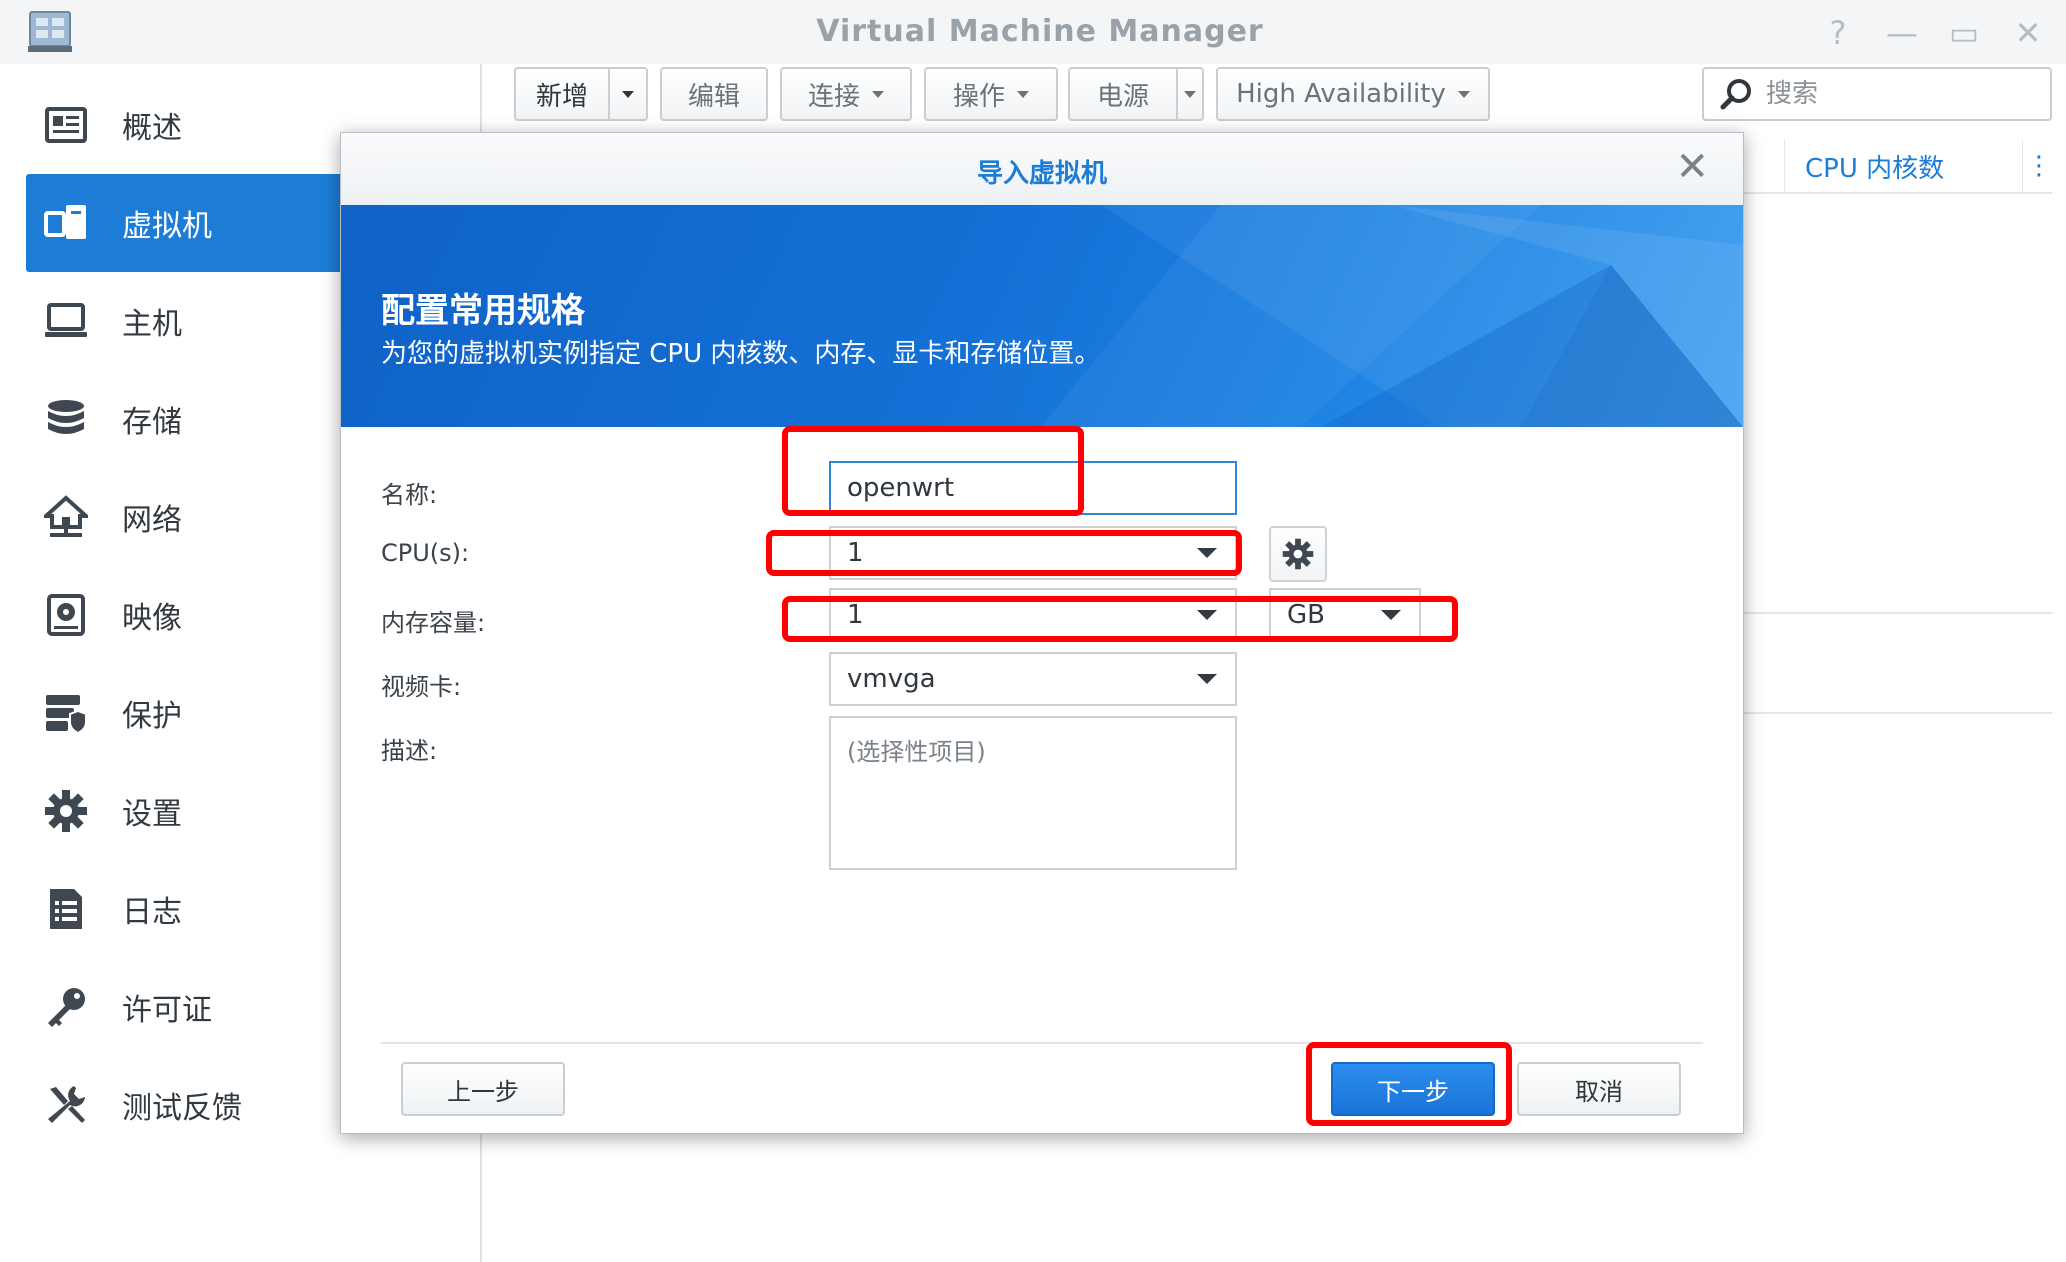 Image resolution: width=2066 pixels, height=1262 pixels. Describe the element at coordinates (193, 321) in the screenshot. I see `sidebar-item-host: 主机` at that location.